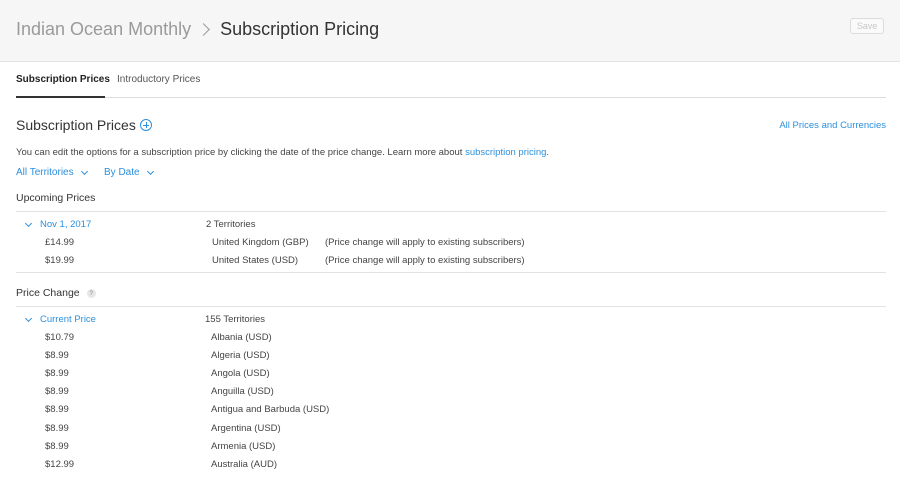  I want to click on description-end: ., so click(548, 152).